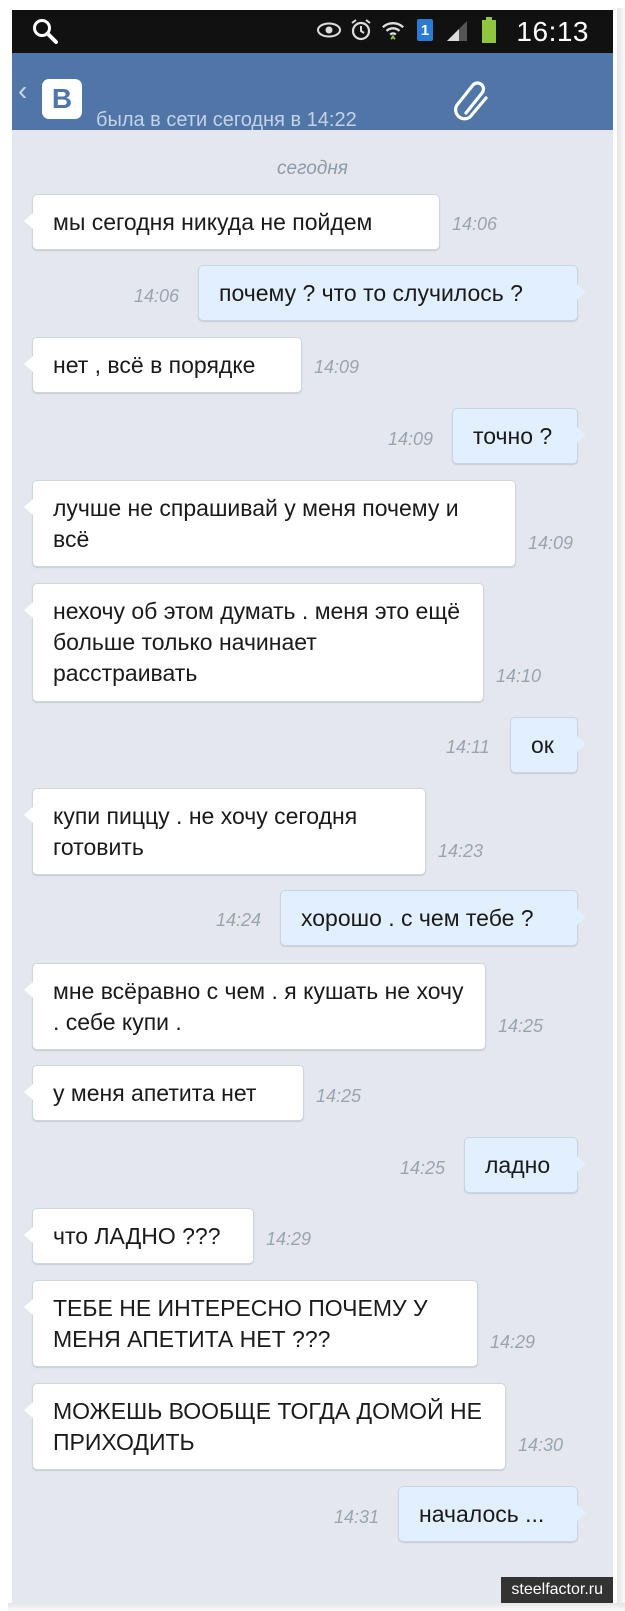 The image size is (625, 1611). I want to click on message-bubble-outgoing: точно ?, so click(519, 436).